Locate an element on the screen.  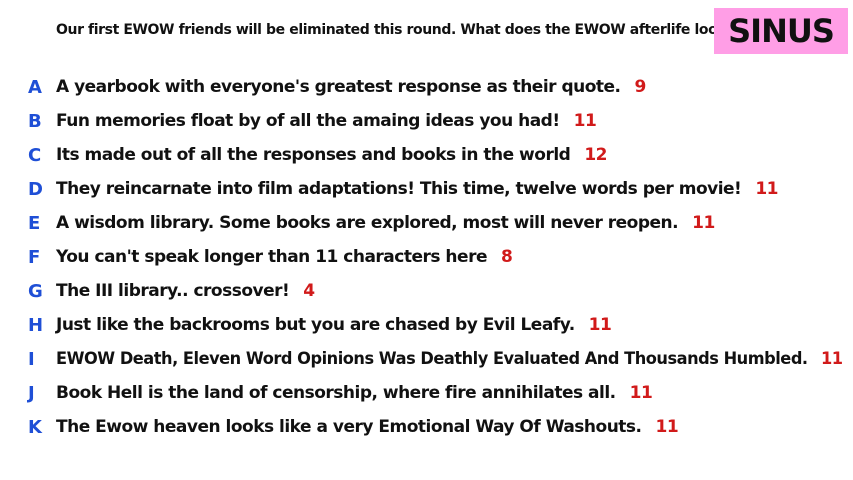
word-count: 8 is located at coordinates (506, 257).